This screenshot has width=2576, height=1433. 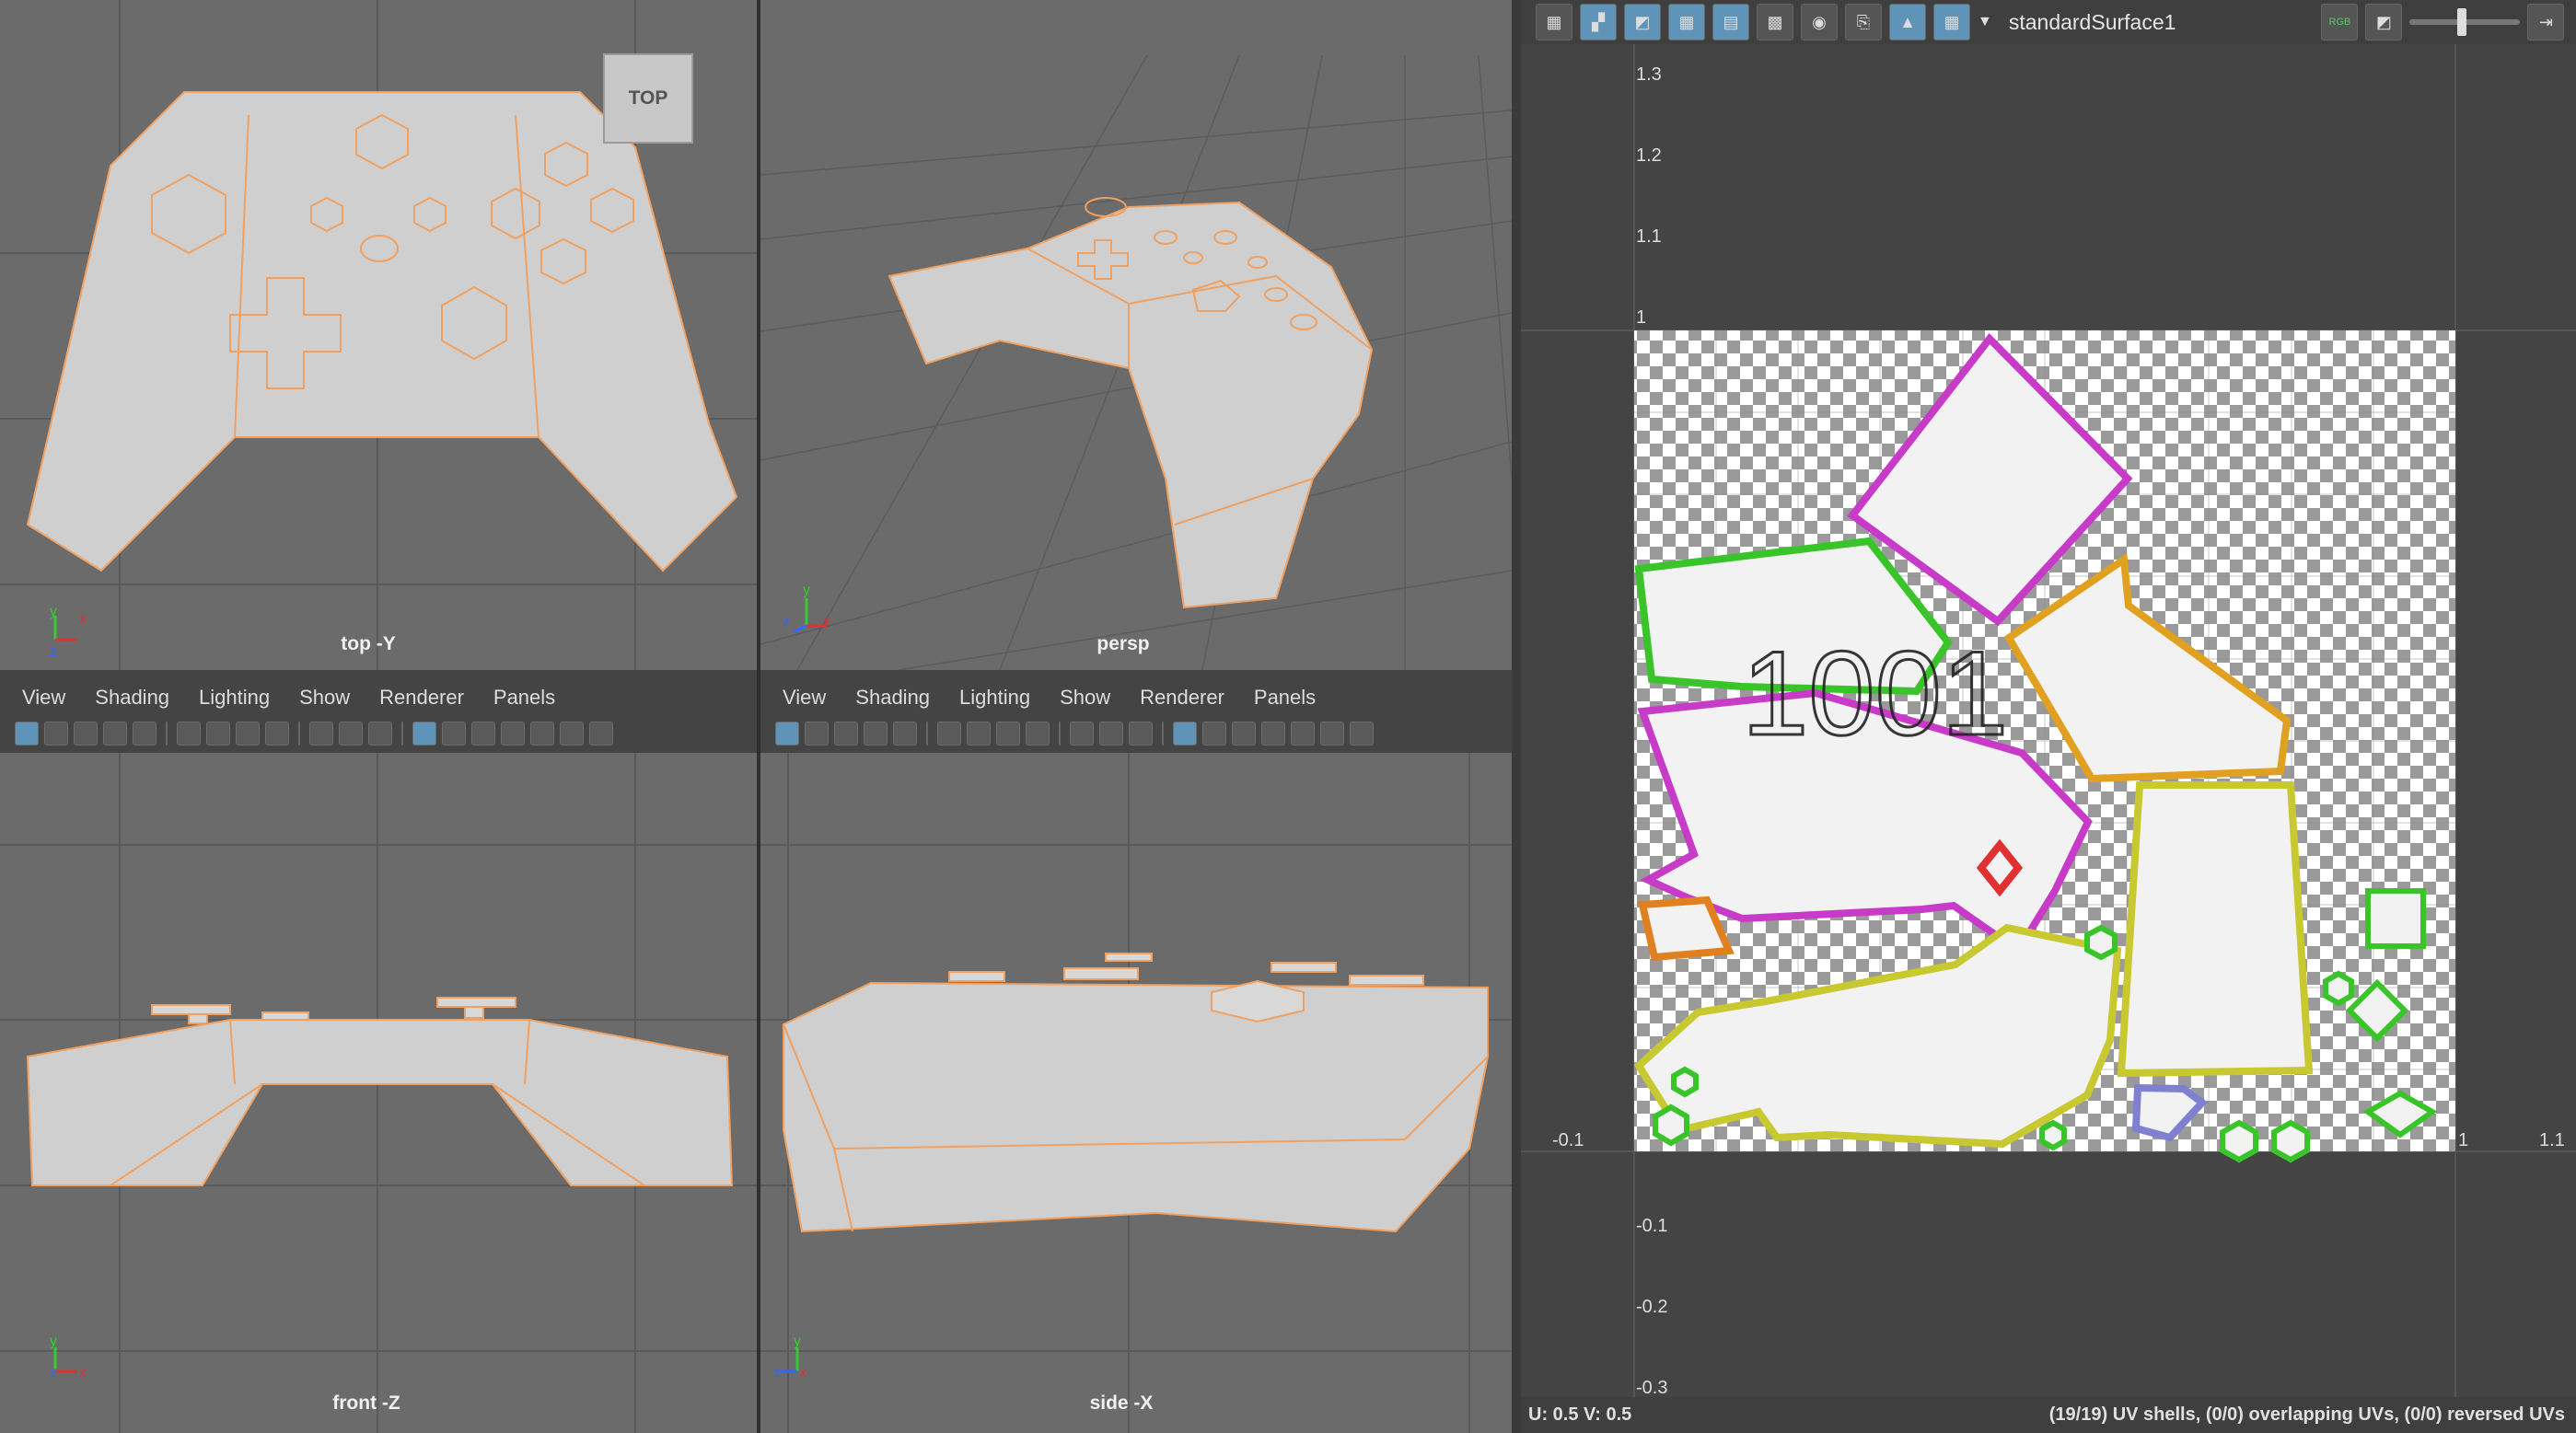 I want to click on svg-text: x, so click(x=83, y=619).